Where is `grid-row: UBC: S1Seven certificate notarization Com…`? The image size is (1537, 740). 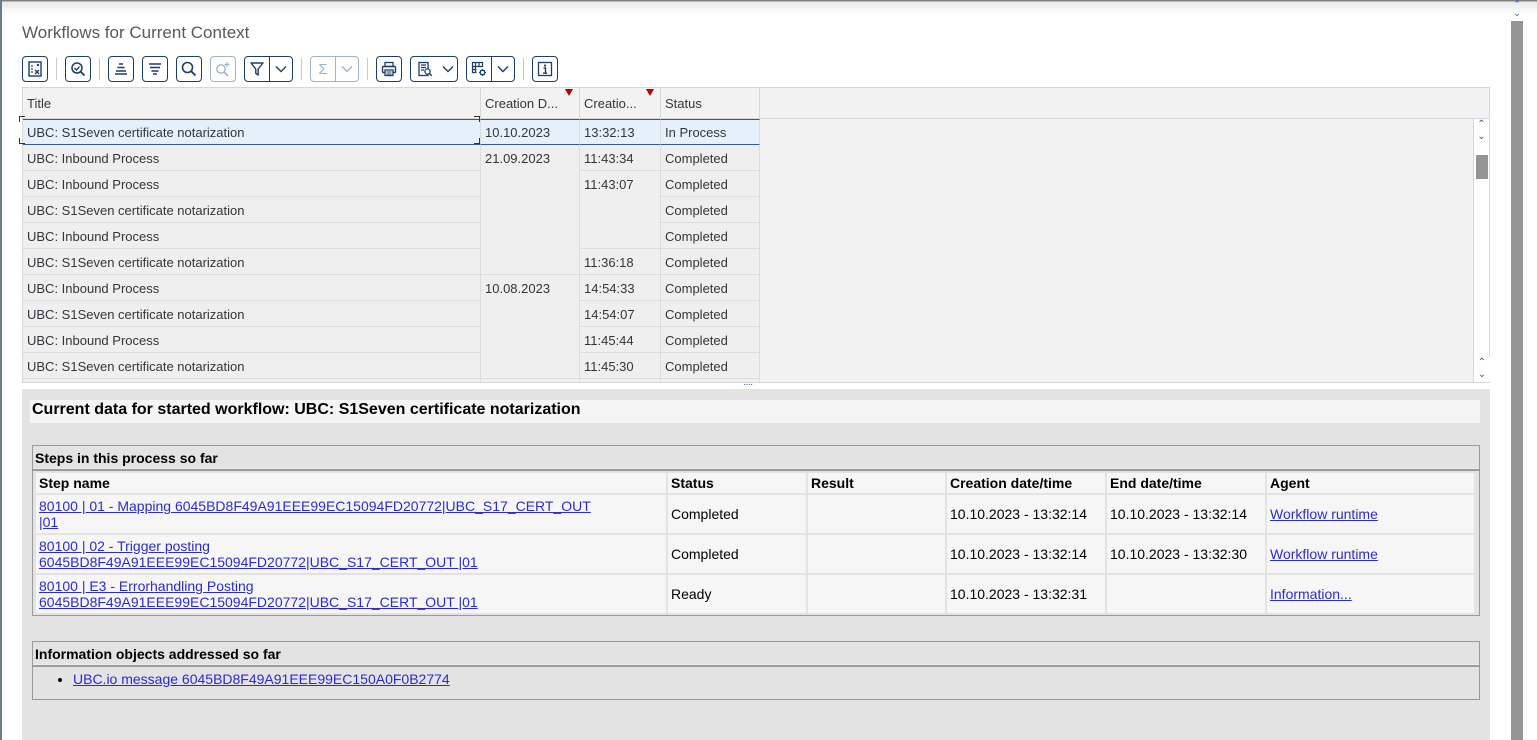
grid-row: UBC: S1Seven certificate notarization Com… is located at coordinates (391, 210).